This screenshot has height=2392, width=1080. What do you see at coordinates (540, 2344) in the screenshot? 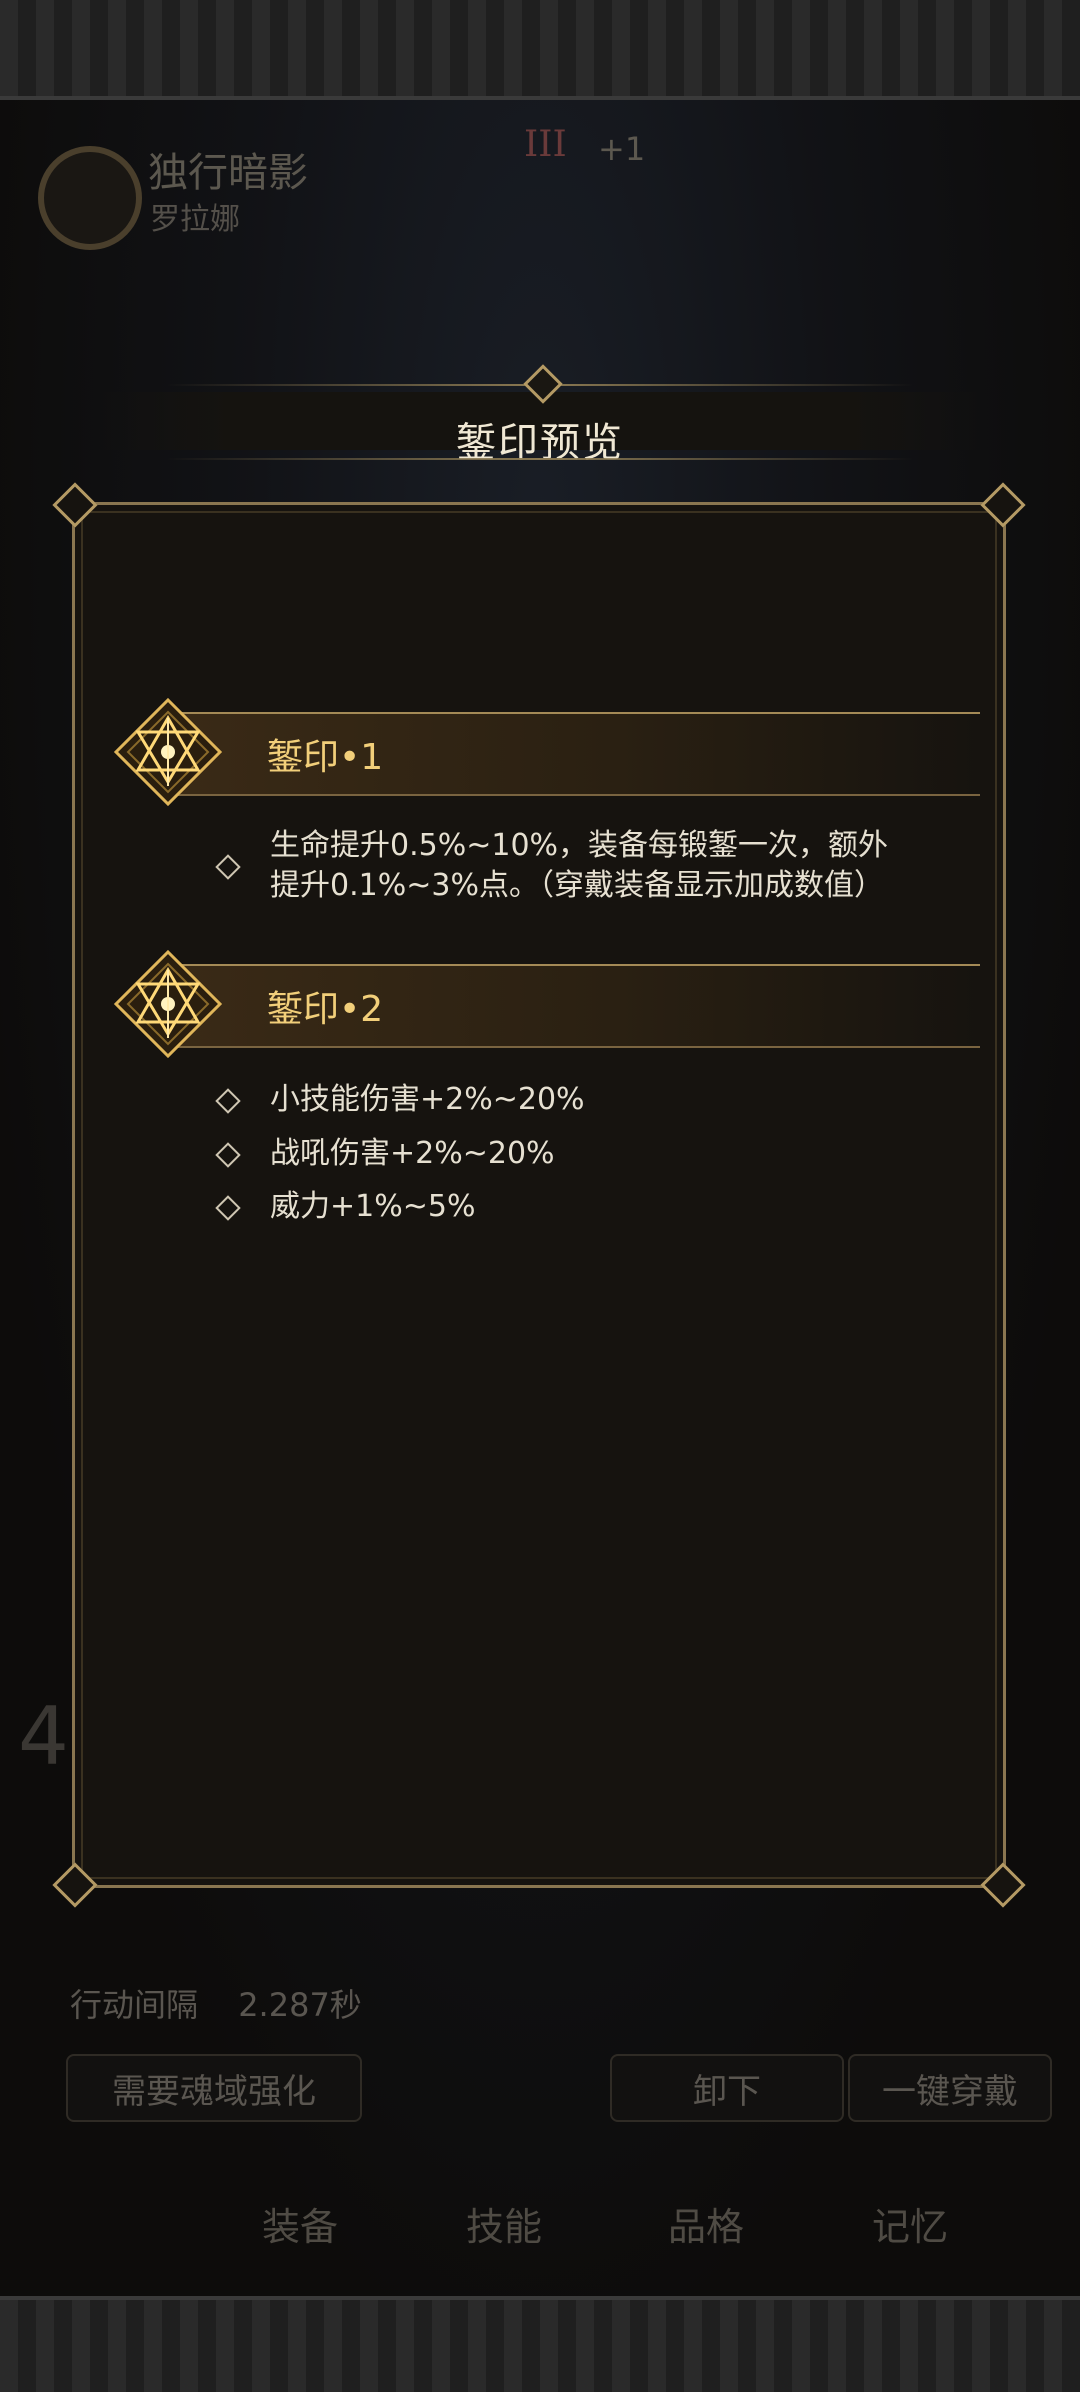
I see `bottom-decorative-band` at bounding box center [540, 2344].